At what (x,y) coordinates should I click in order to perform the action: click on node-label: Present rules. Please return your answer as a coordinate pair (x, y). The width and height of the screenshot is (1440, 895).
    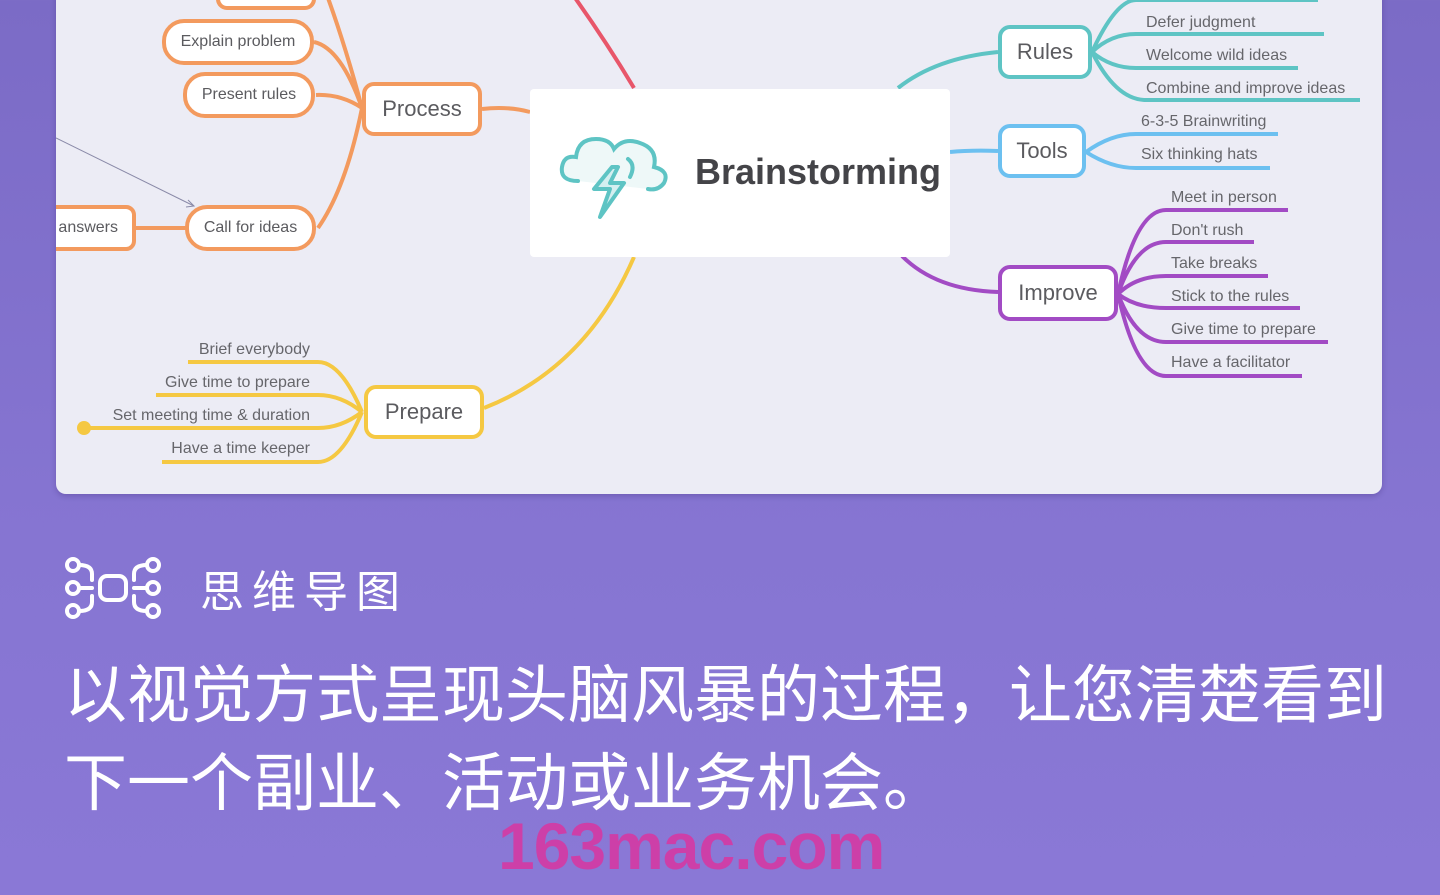
    Looking at the image, I should click on (249, 94).